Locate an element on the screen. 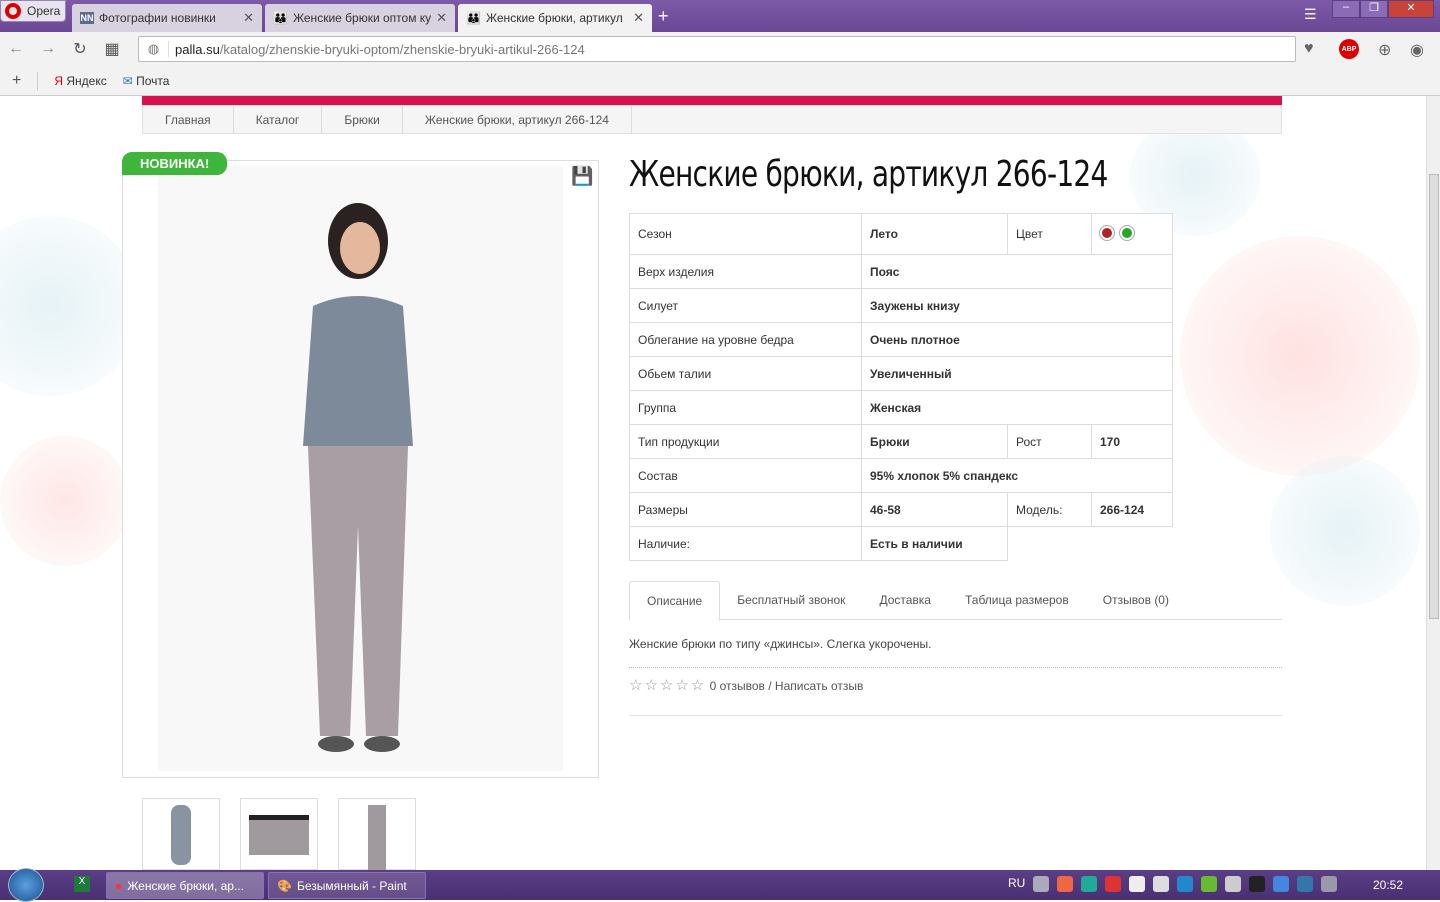  spec-value: 170 is located at coordinates (1132, 441).